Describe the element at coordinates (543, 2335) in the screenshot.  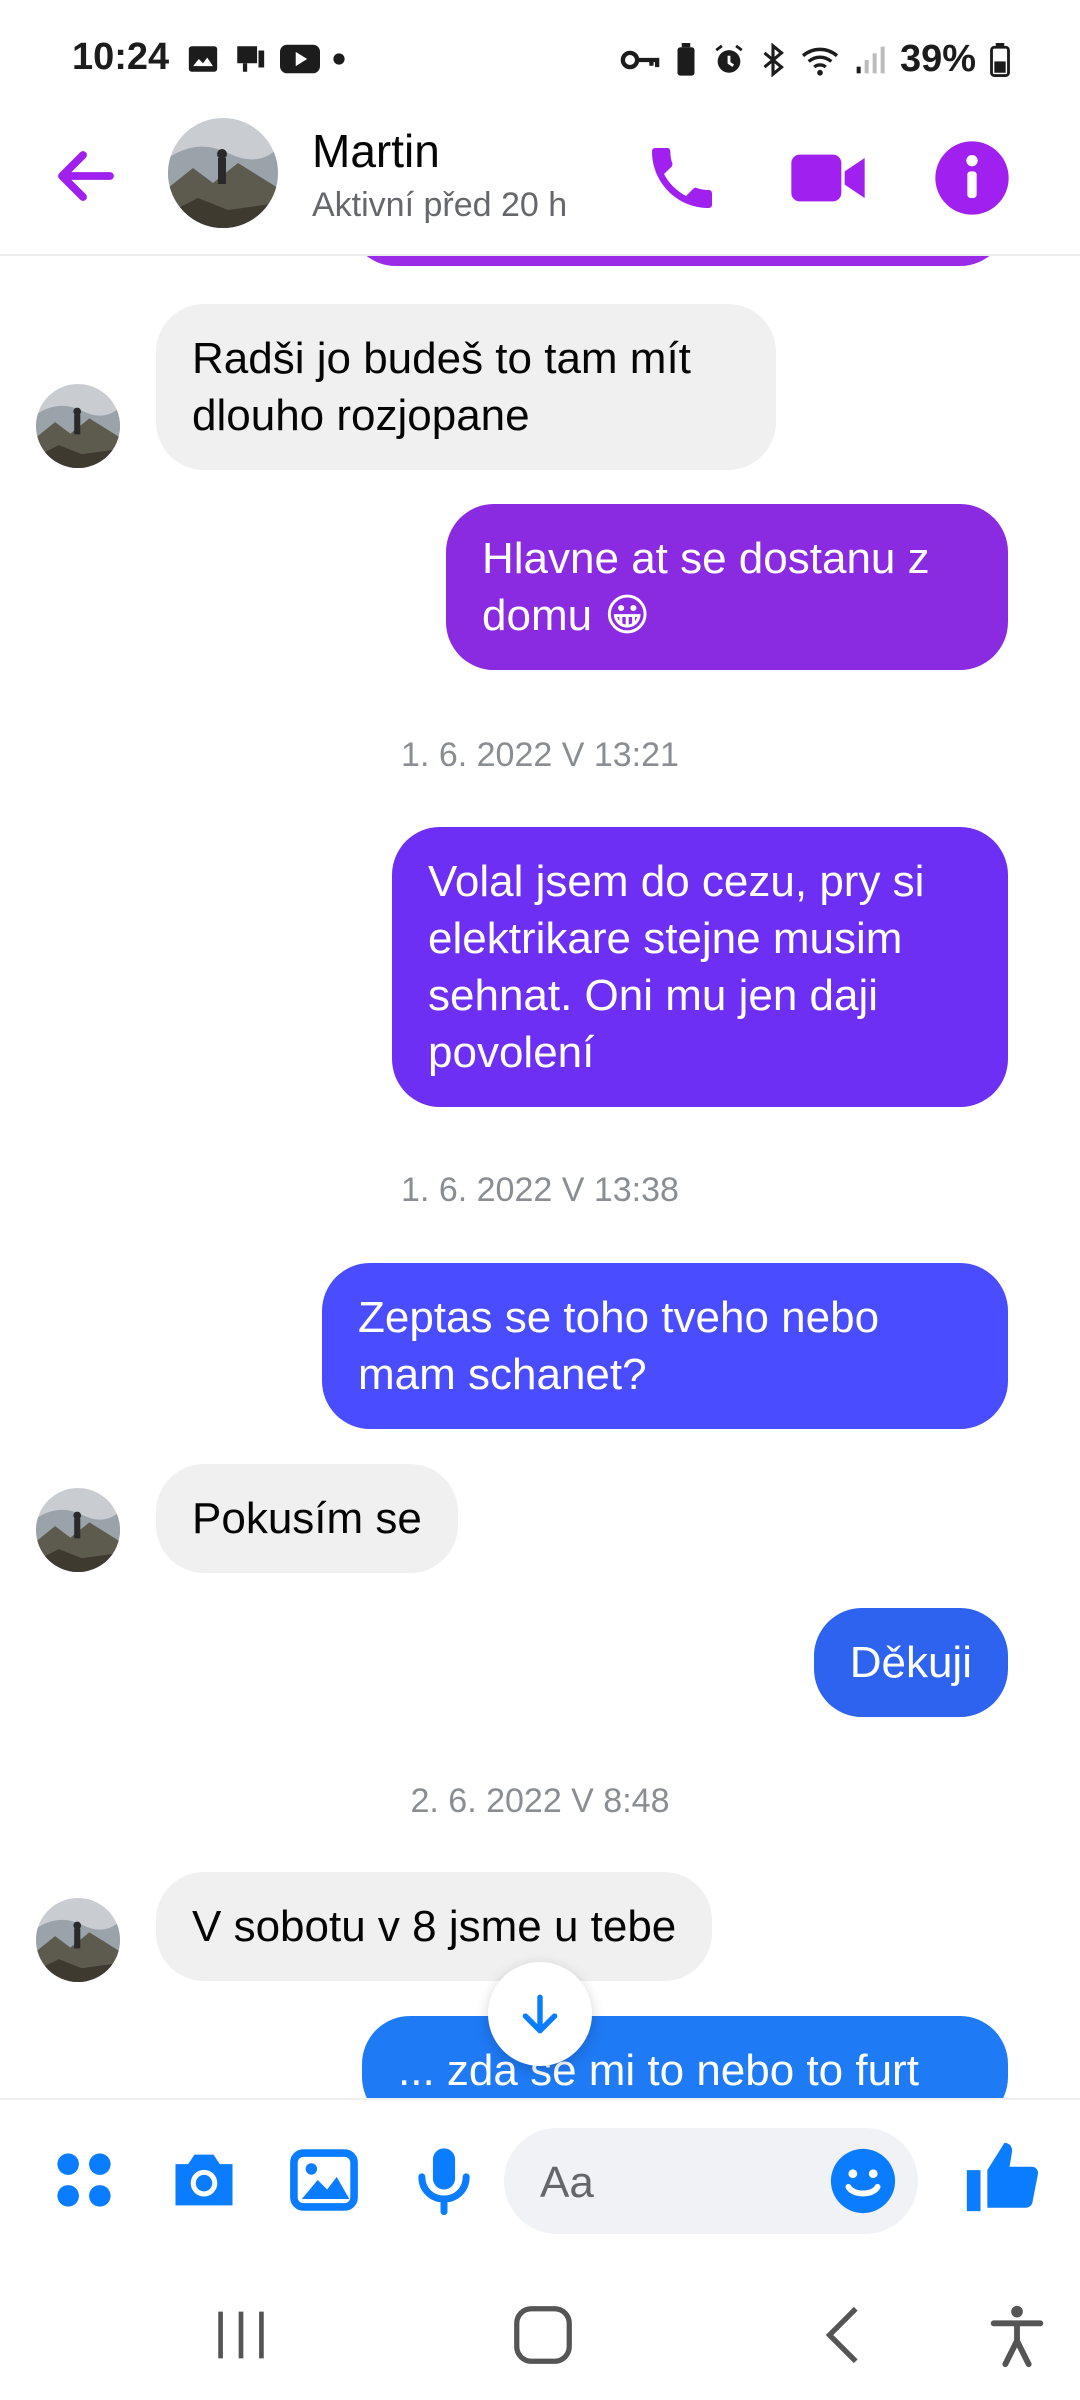
I see `home-icon` at that location.